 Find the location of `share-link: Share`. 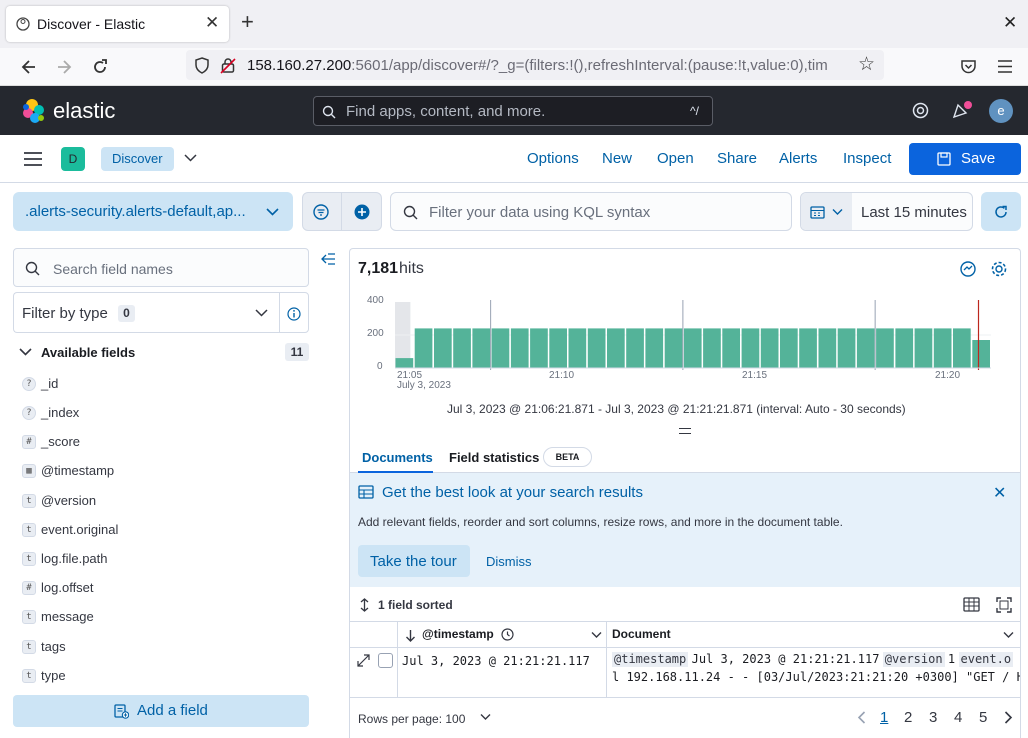

share-link: Share is located at coordinates (737, 158).